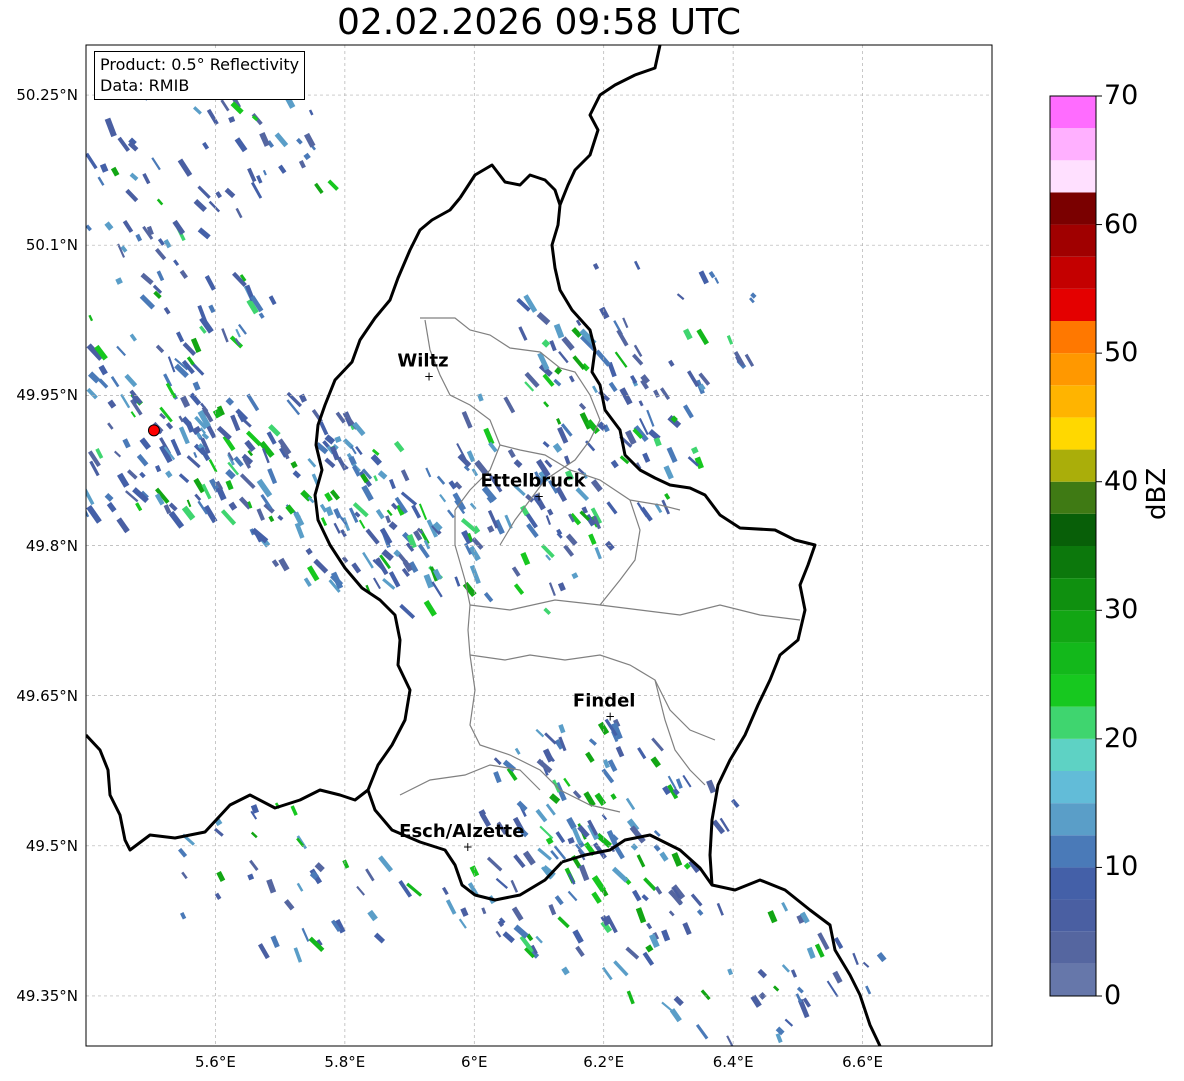  What do you see at coordinates (227, 792) in the screenshot?
I see `border-belgium-france` at bounding box center [227, 792].